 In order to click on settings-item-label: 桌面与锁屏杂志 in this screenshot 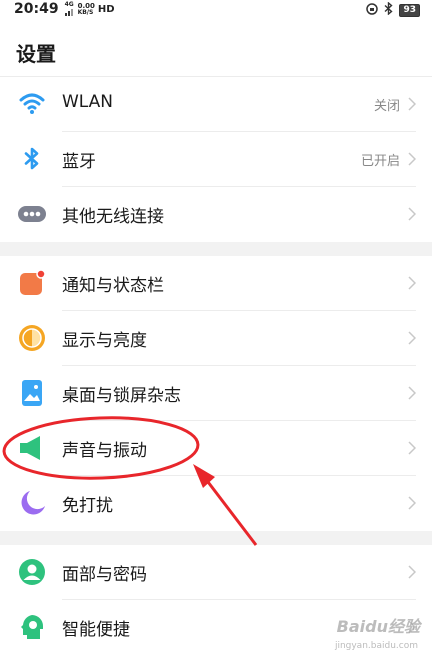, I will do `click(121, 396)`.